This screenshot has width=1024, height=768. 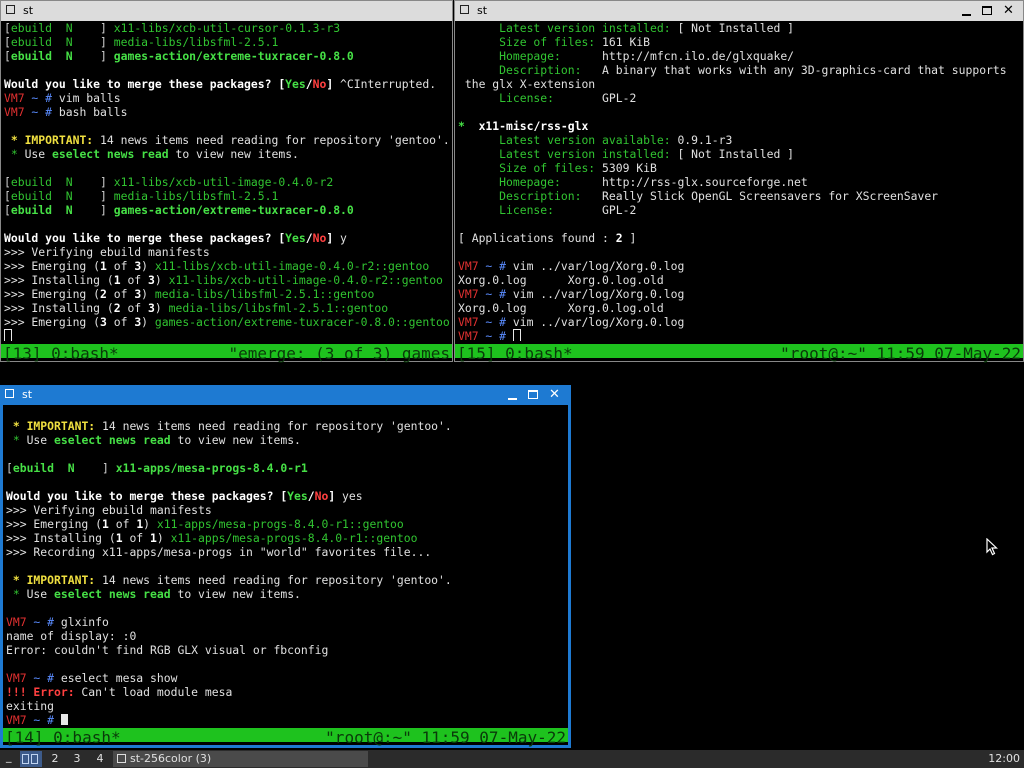 I want to click on terminal-cursor, so click(x=8, y=335).